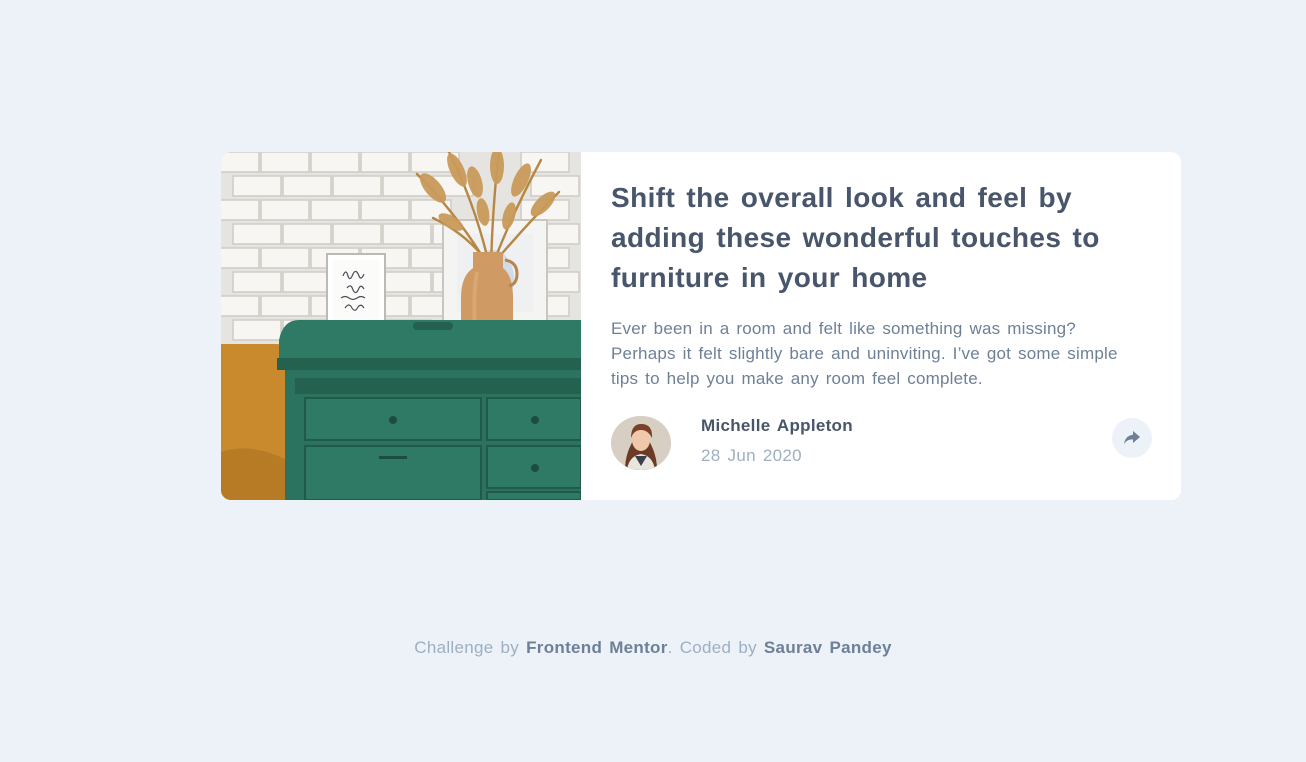 The height and width of the screenshot is (762, 1306). What do you see at coordinates (881, 443) in the screenshot?
I see `author-row: Michelle Appleton 28 Jun 2020` at bounding box center [881, 443].